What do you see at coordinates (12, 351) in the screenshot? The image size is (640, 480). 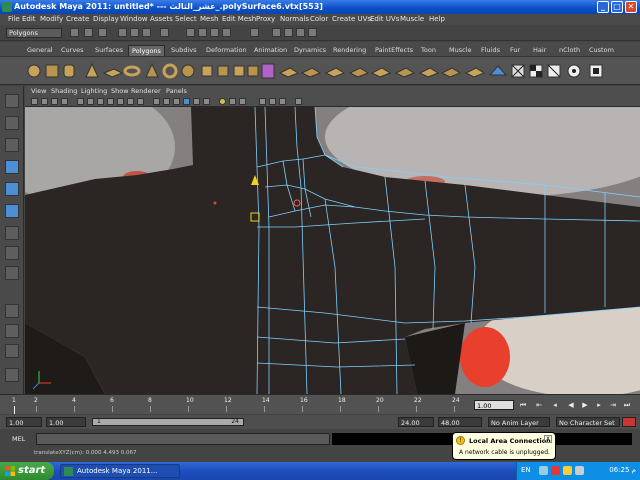 I see `persp-outliner-layout-icon` at bounding box center [12, 351].